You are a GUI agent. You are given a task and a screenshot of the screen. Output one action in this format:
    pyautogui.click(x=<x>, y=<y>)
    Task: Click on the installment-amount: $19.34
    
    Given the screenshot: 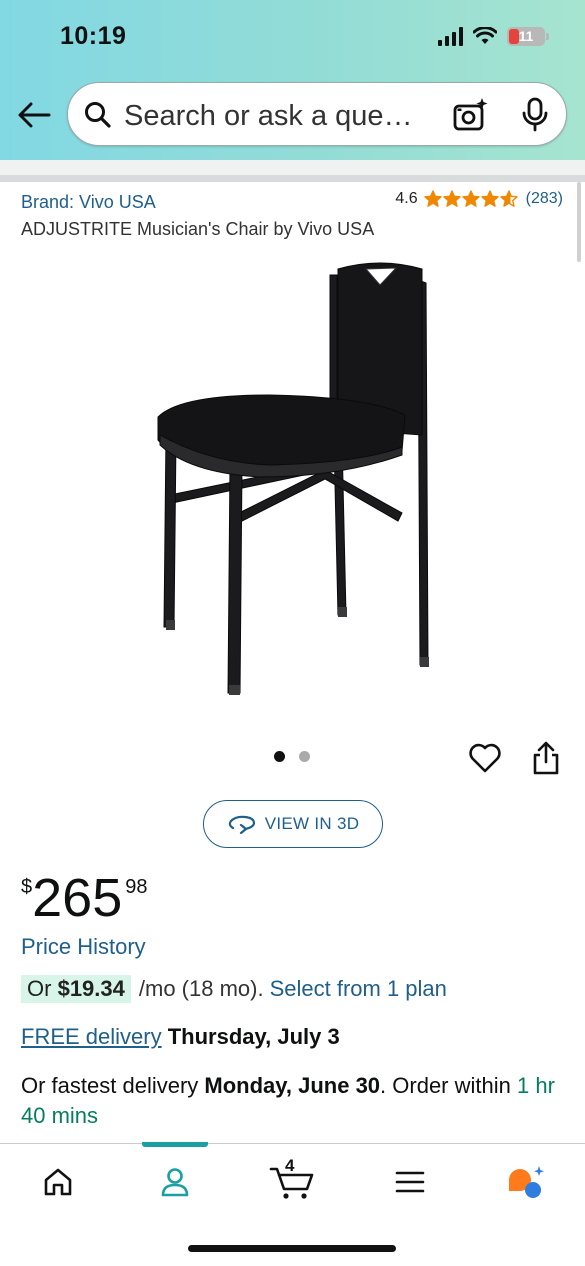 What is the action you would take?
    pyautogui.click(x=91, y=988)
    